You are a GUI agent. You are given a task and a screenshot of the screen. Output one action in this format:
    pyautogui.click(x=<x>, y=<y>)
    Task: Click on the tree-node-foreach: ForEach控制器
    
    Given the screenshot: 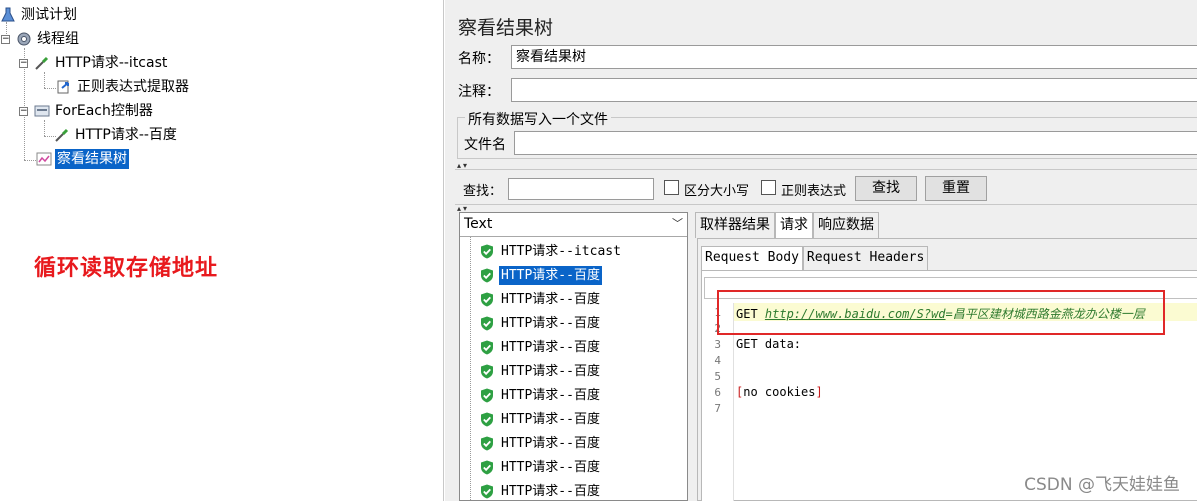 What is the action you would take?
    pyautogui.click(x=94, y=111)
    